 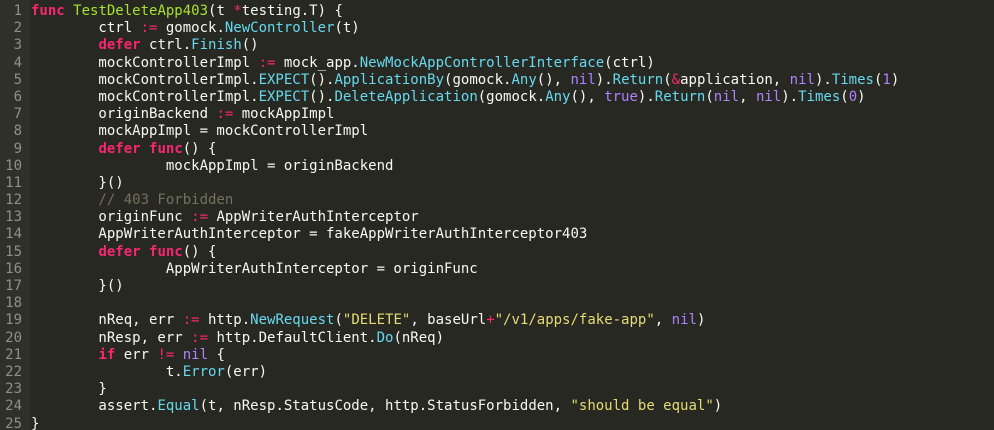 What do you see at coordinates (284, 114) in the screenshot?
I see `code-token: mockAppImpl` at bounding box center [284, 114].